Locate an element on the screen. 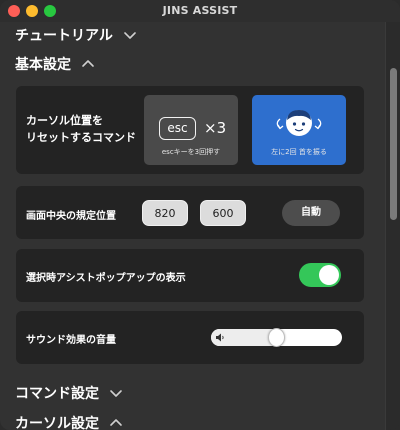 This screenshot has height=430, width=400. assist-popup-label: 選択時アシストポップアップの表示 is located at coordinates (106, 278).